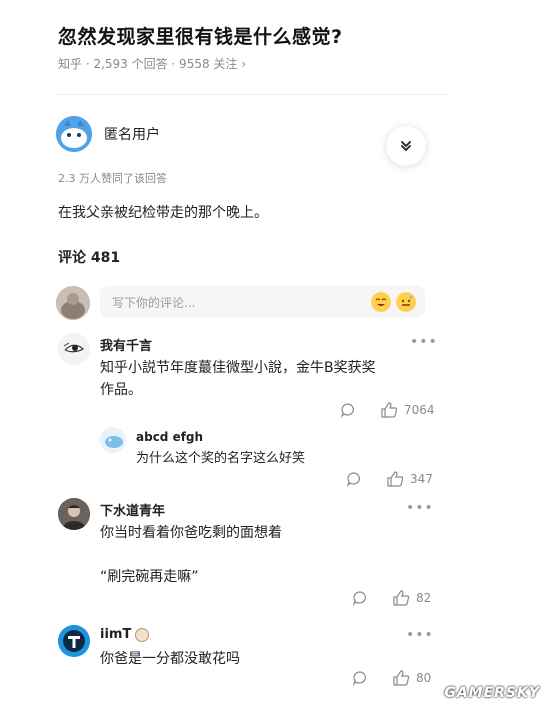  What do you see at coordinates (406, 302) in the screenshot?
I see `emoji-sweat-icon` at bounding box center [406, 302].